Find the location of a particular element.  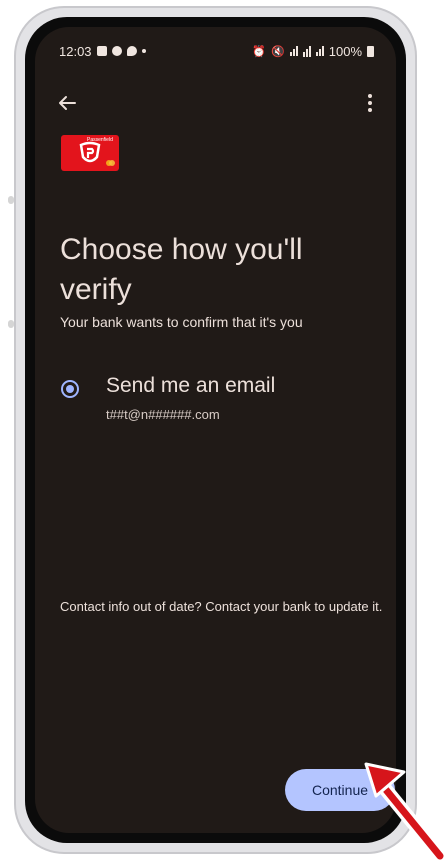

email-radio is located at coordinates (70, 389).